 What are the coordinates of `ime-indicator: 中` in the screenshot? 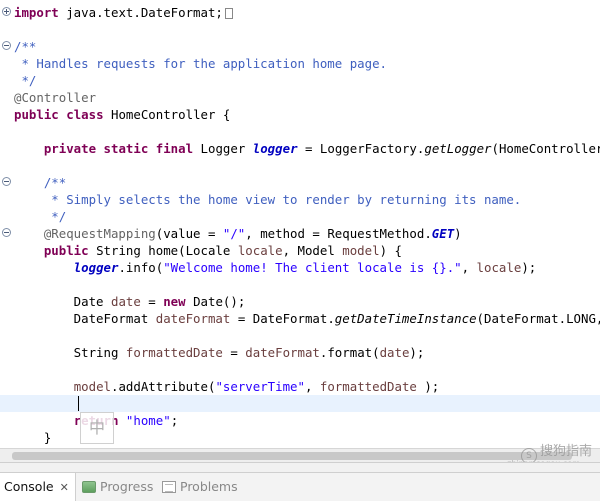 It's located at (97, 428).